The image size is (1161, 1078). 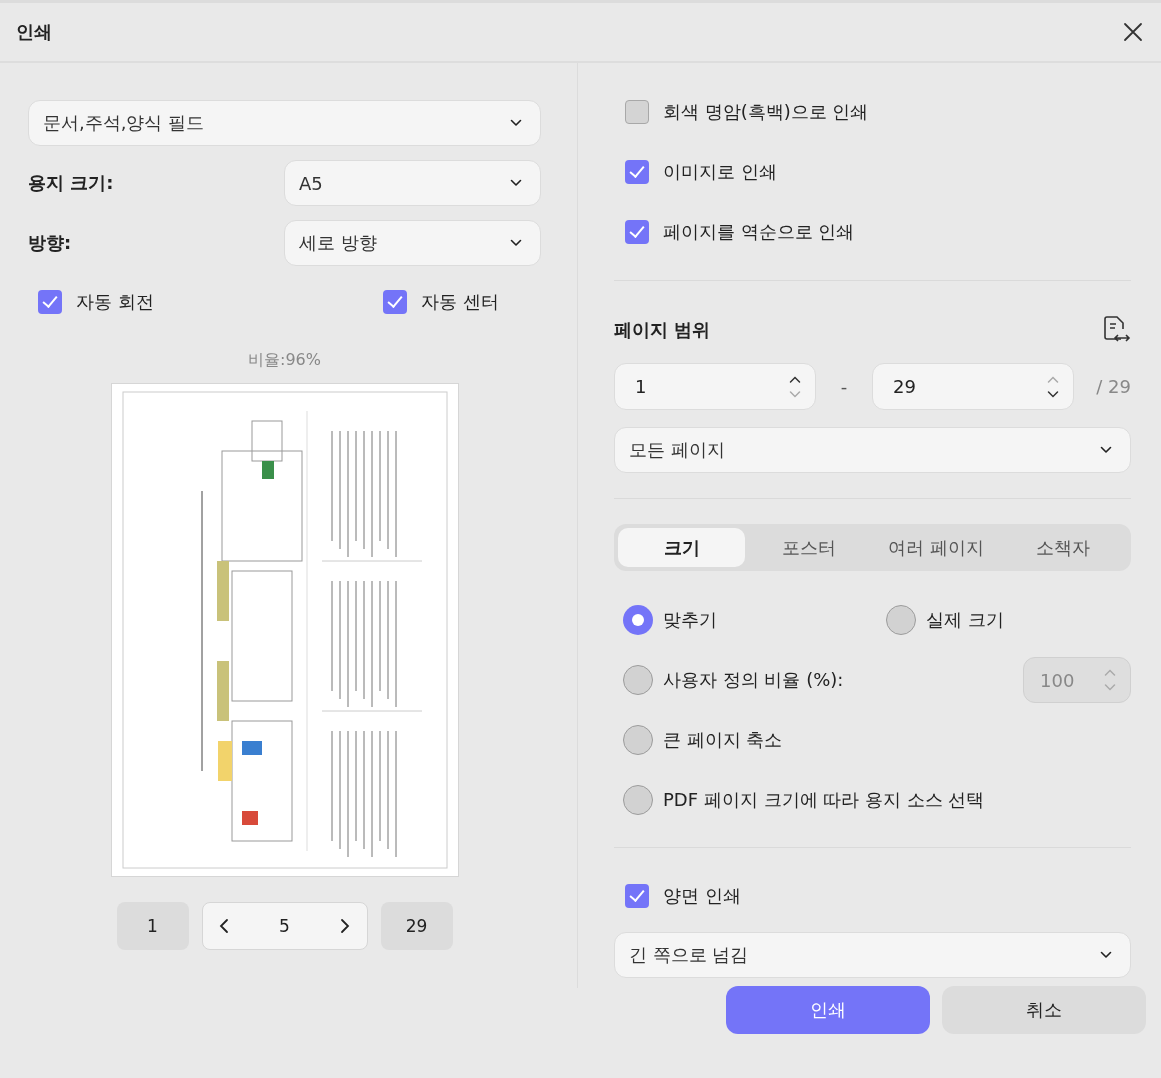 What do you see at coordinates (872, 450) in the screenshot?
I see `page-subset-dropdown: 모든 페이지` at bounding box center [872, 450].